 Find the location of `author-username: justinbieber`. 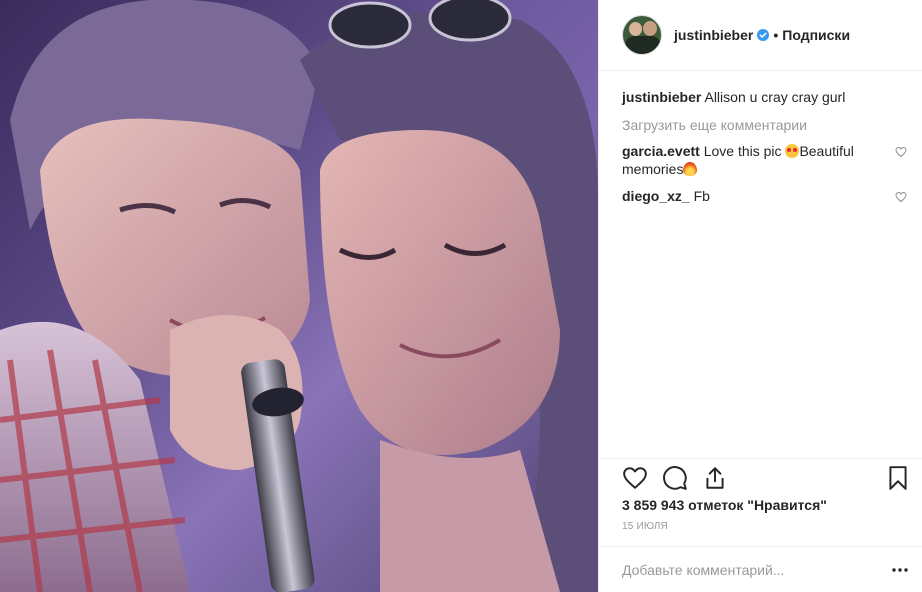

author-username: justinbieber is located at coordinates (713, 35).